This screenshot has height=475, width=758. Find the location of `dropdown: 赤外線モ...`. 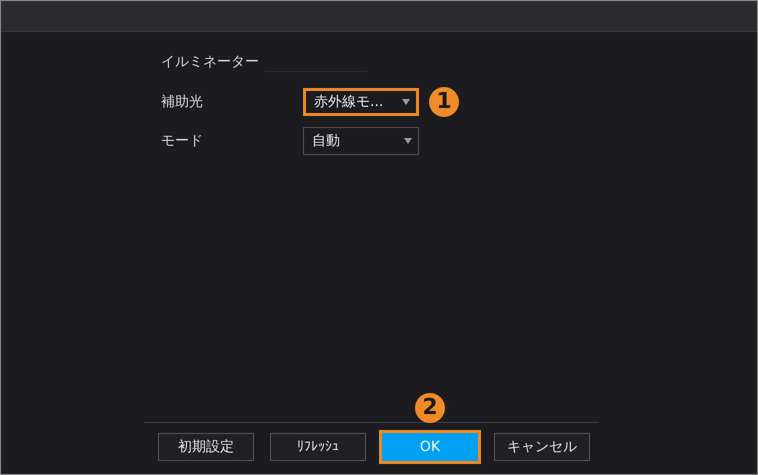

dropdown: 赤外線モ... is located at coordinates (361, 102).